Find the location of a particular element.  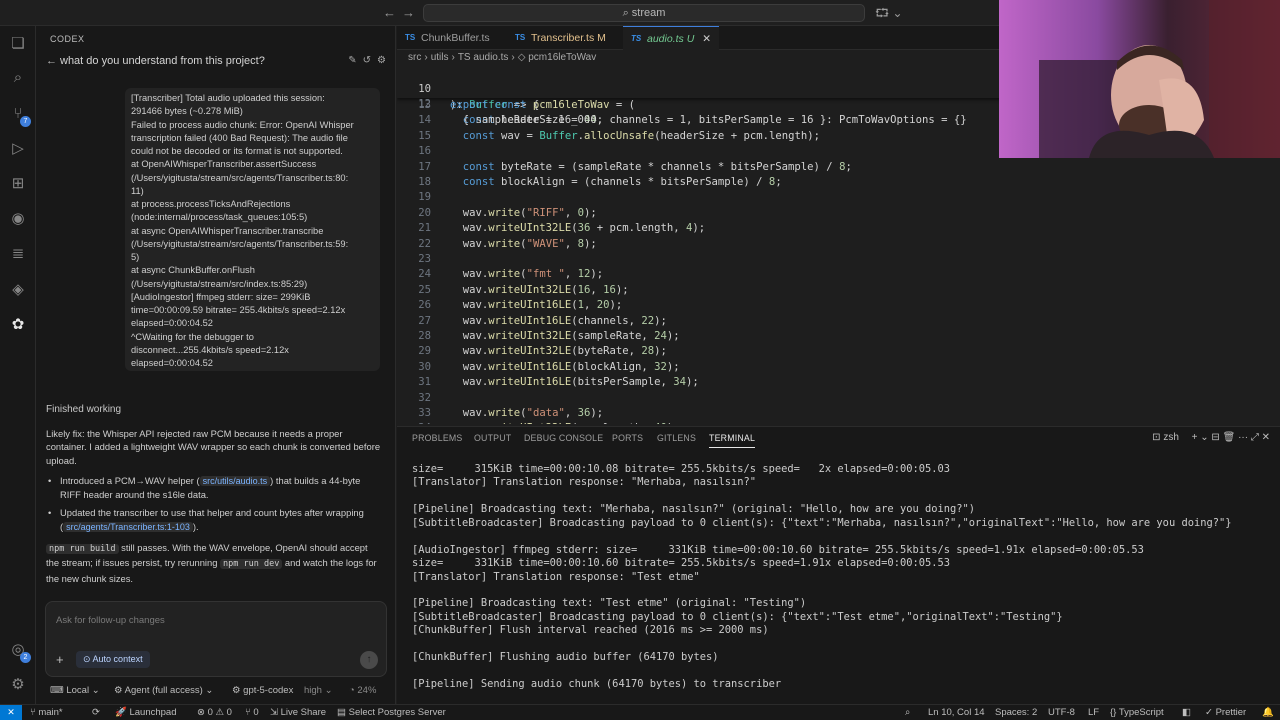

line-code: export const pcm16leToWav = ( is located at coordinates (542, 104).